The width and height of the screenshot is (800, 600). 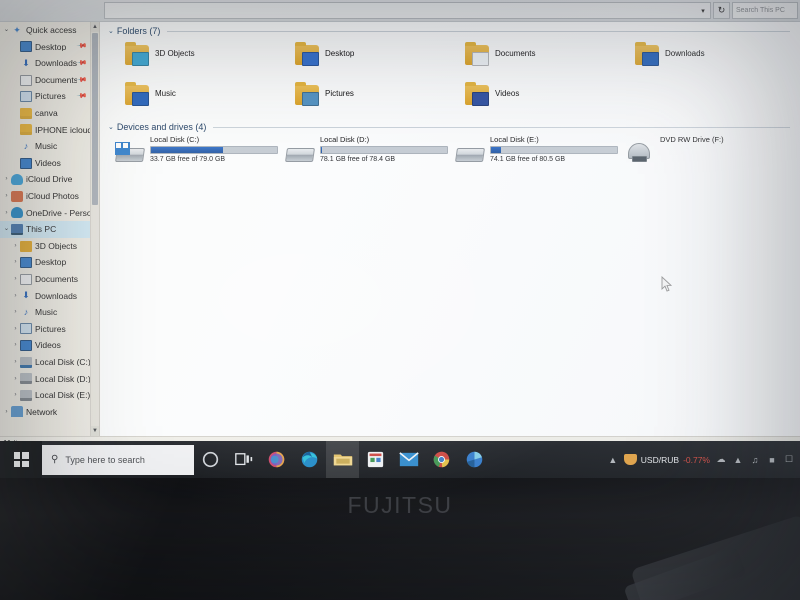 I want to click on sidebar-item-icloud-photos: › iCloud Photos, so click(x=45, y=196).